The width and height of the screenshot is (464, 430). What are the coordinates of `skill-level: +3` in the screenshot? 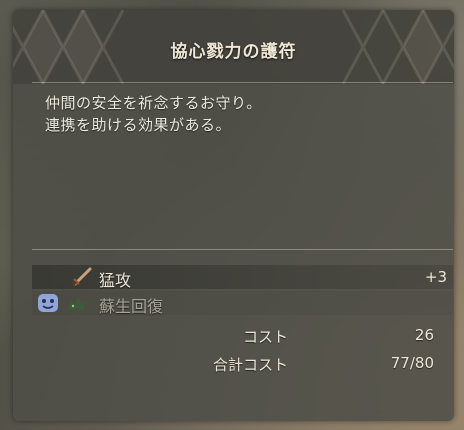 It's located at (435, 277).